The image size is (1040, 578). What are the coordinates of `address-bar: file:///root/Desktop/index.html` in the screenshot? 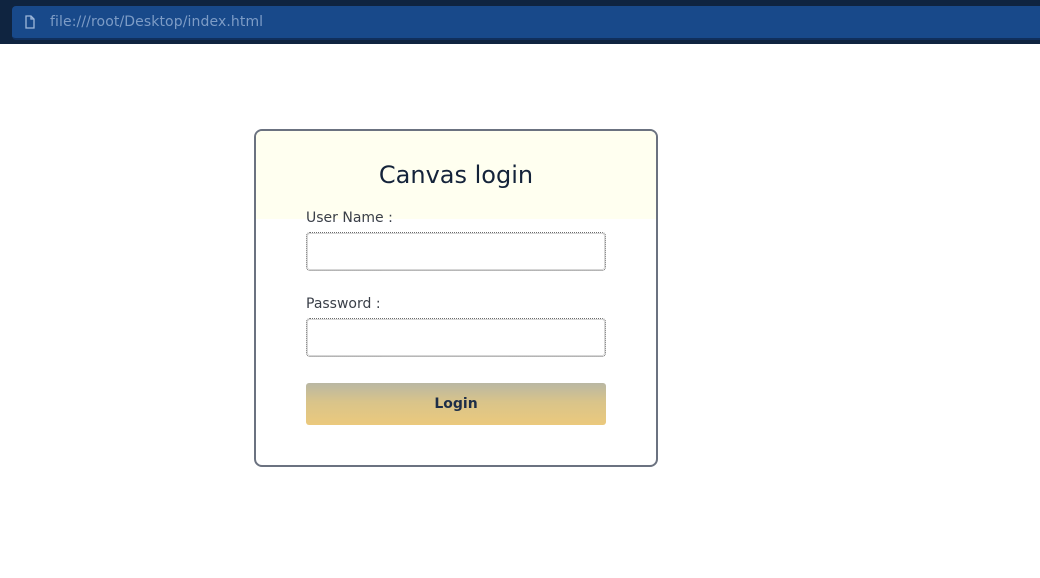 It's located at (526, 23).